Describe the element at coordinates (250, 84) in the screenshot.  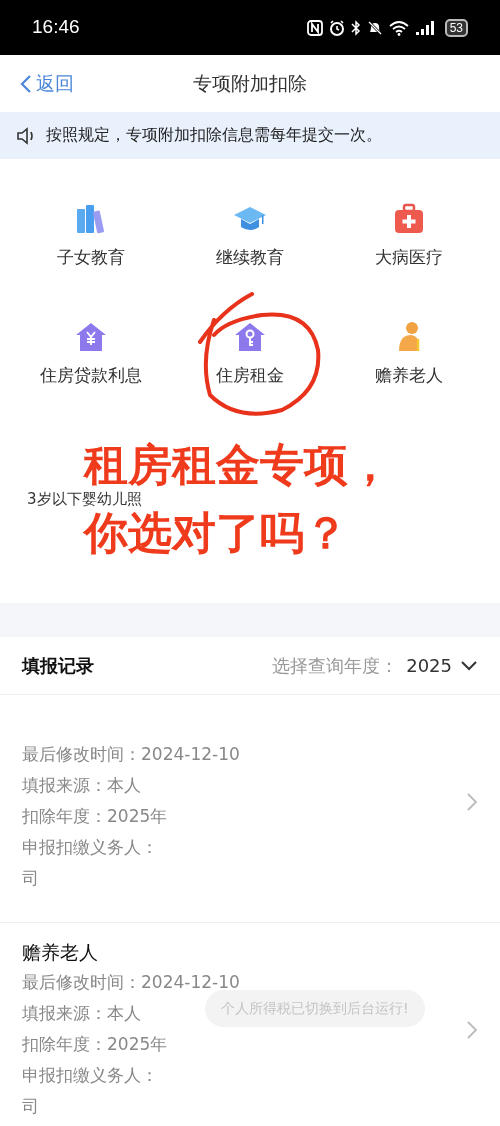
I see `page-title: 专项附加扣除` at that location.